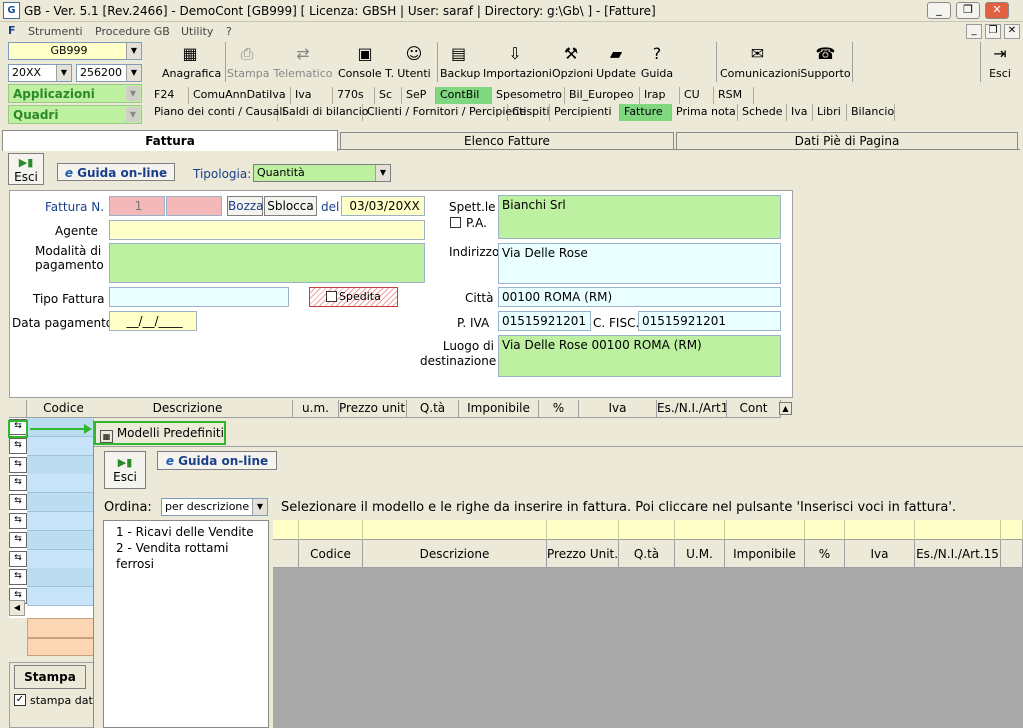  Describe the element at coordinates (383, 206) in the screenshot. I see `date-input: 03/03/20XX` at that location.